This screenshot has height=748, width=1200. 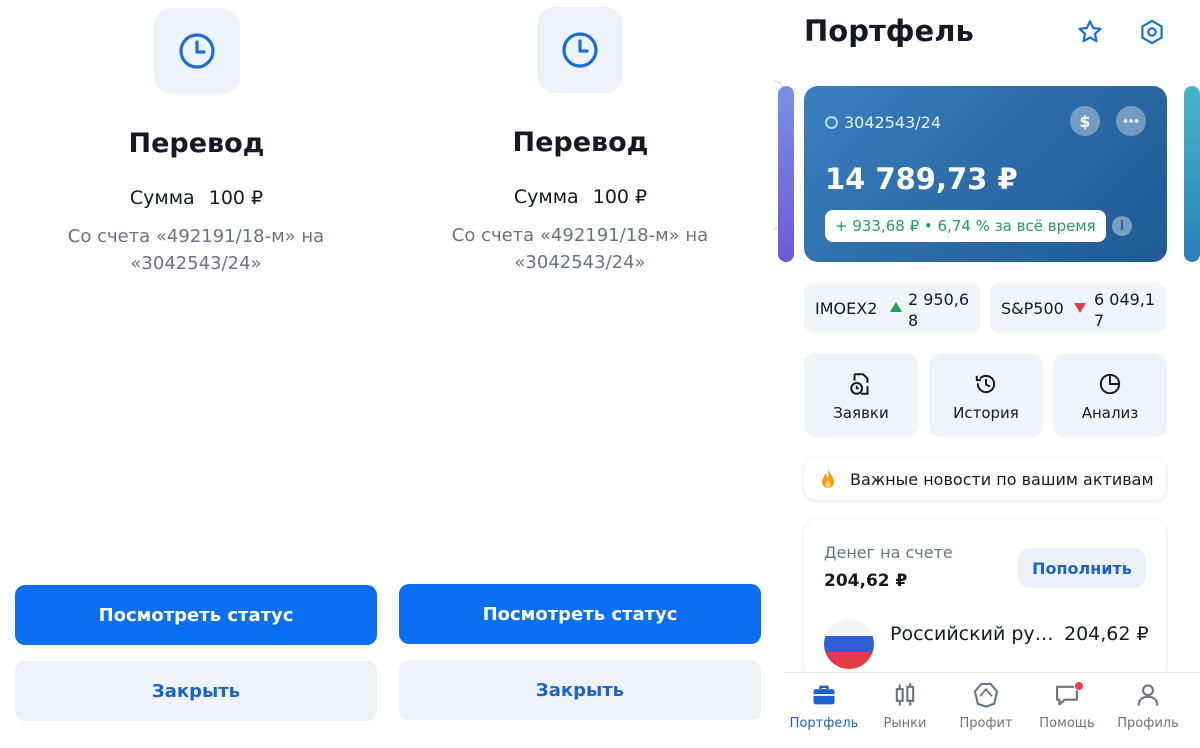 What do you see at coordinates (1067, 710) in the screenshot?
I see `tab-help: Помощь` at bounding box center [1067, 710].